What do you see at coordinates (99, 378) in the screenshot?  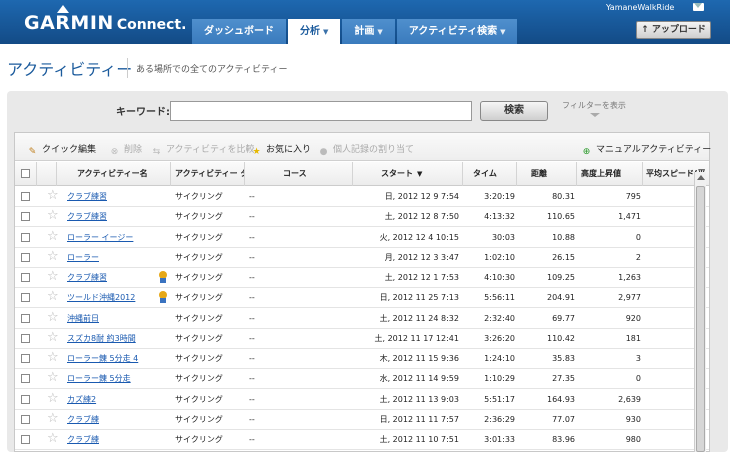 I see `activity-name-link: ローラー錬 5分走` at bounding box center [99, 378].